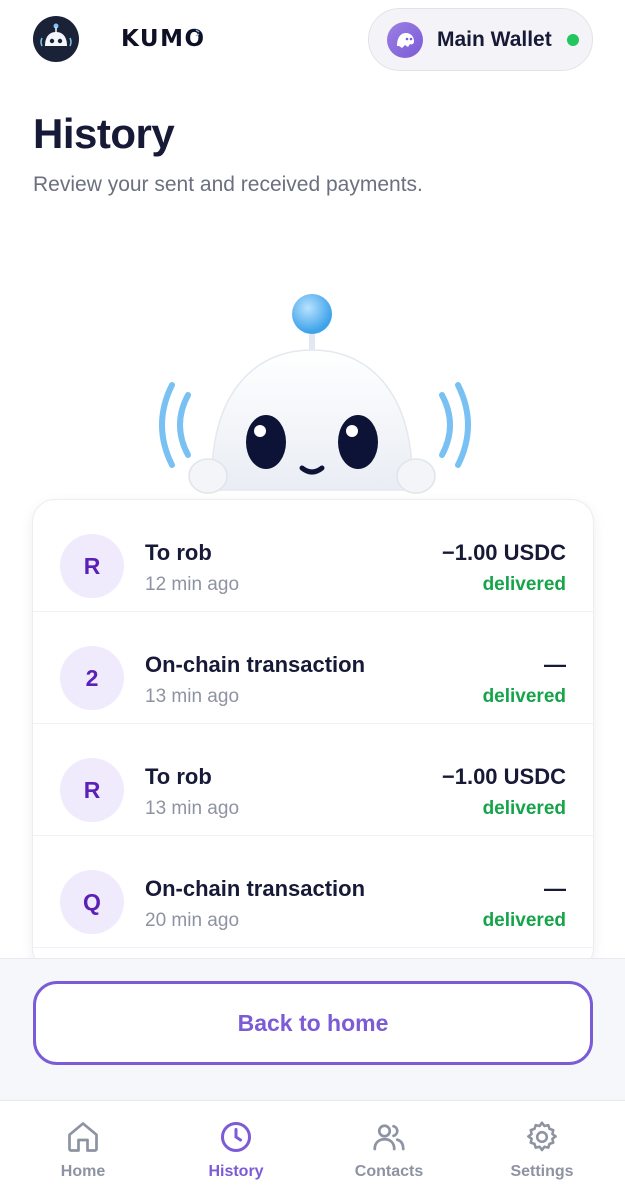  Describe the element at coordinates (315, 394) in the screenshot. I see `robot-mascot-illustration` at that location.